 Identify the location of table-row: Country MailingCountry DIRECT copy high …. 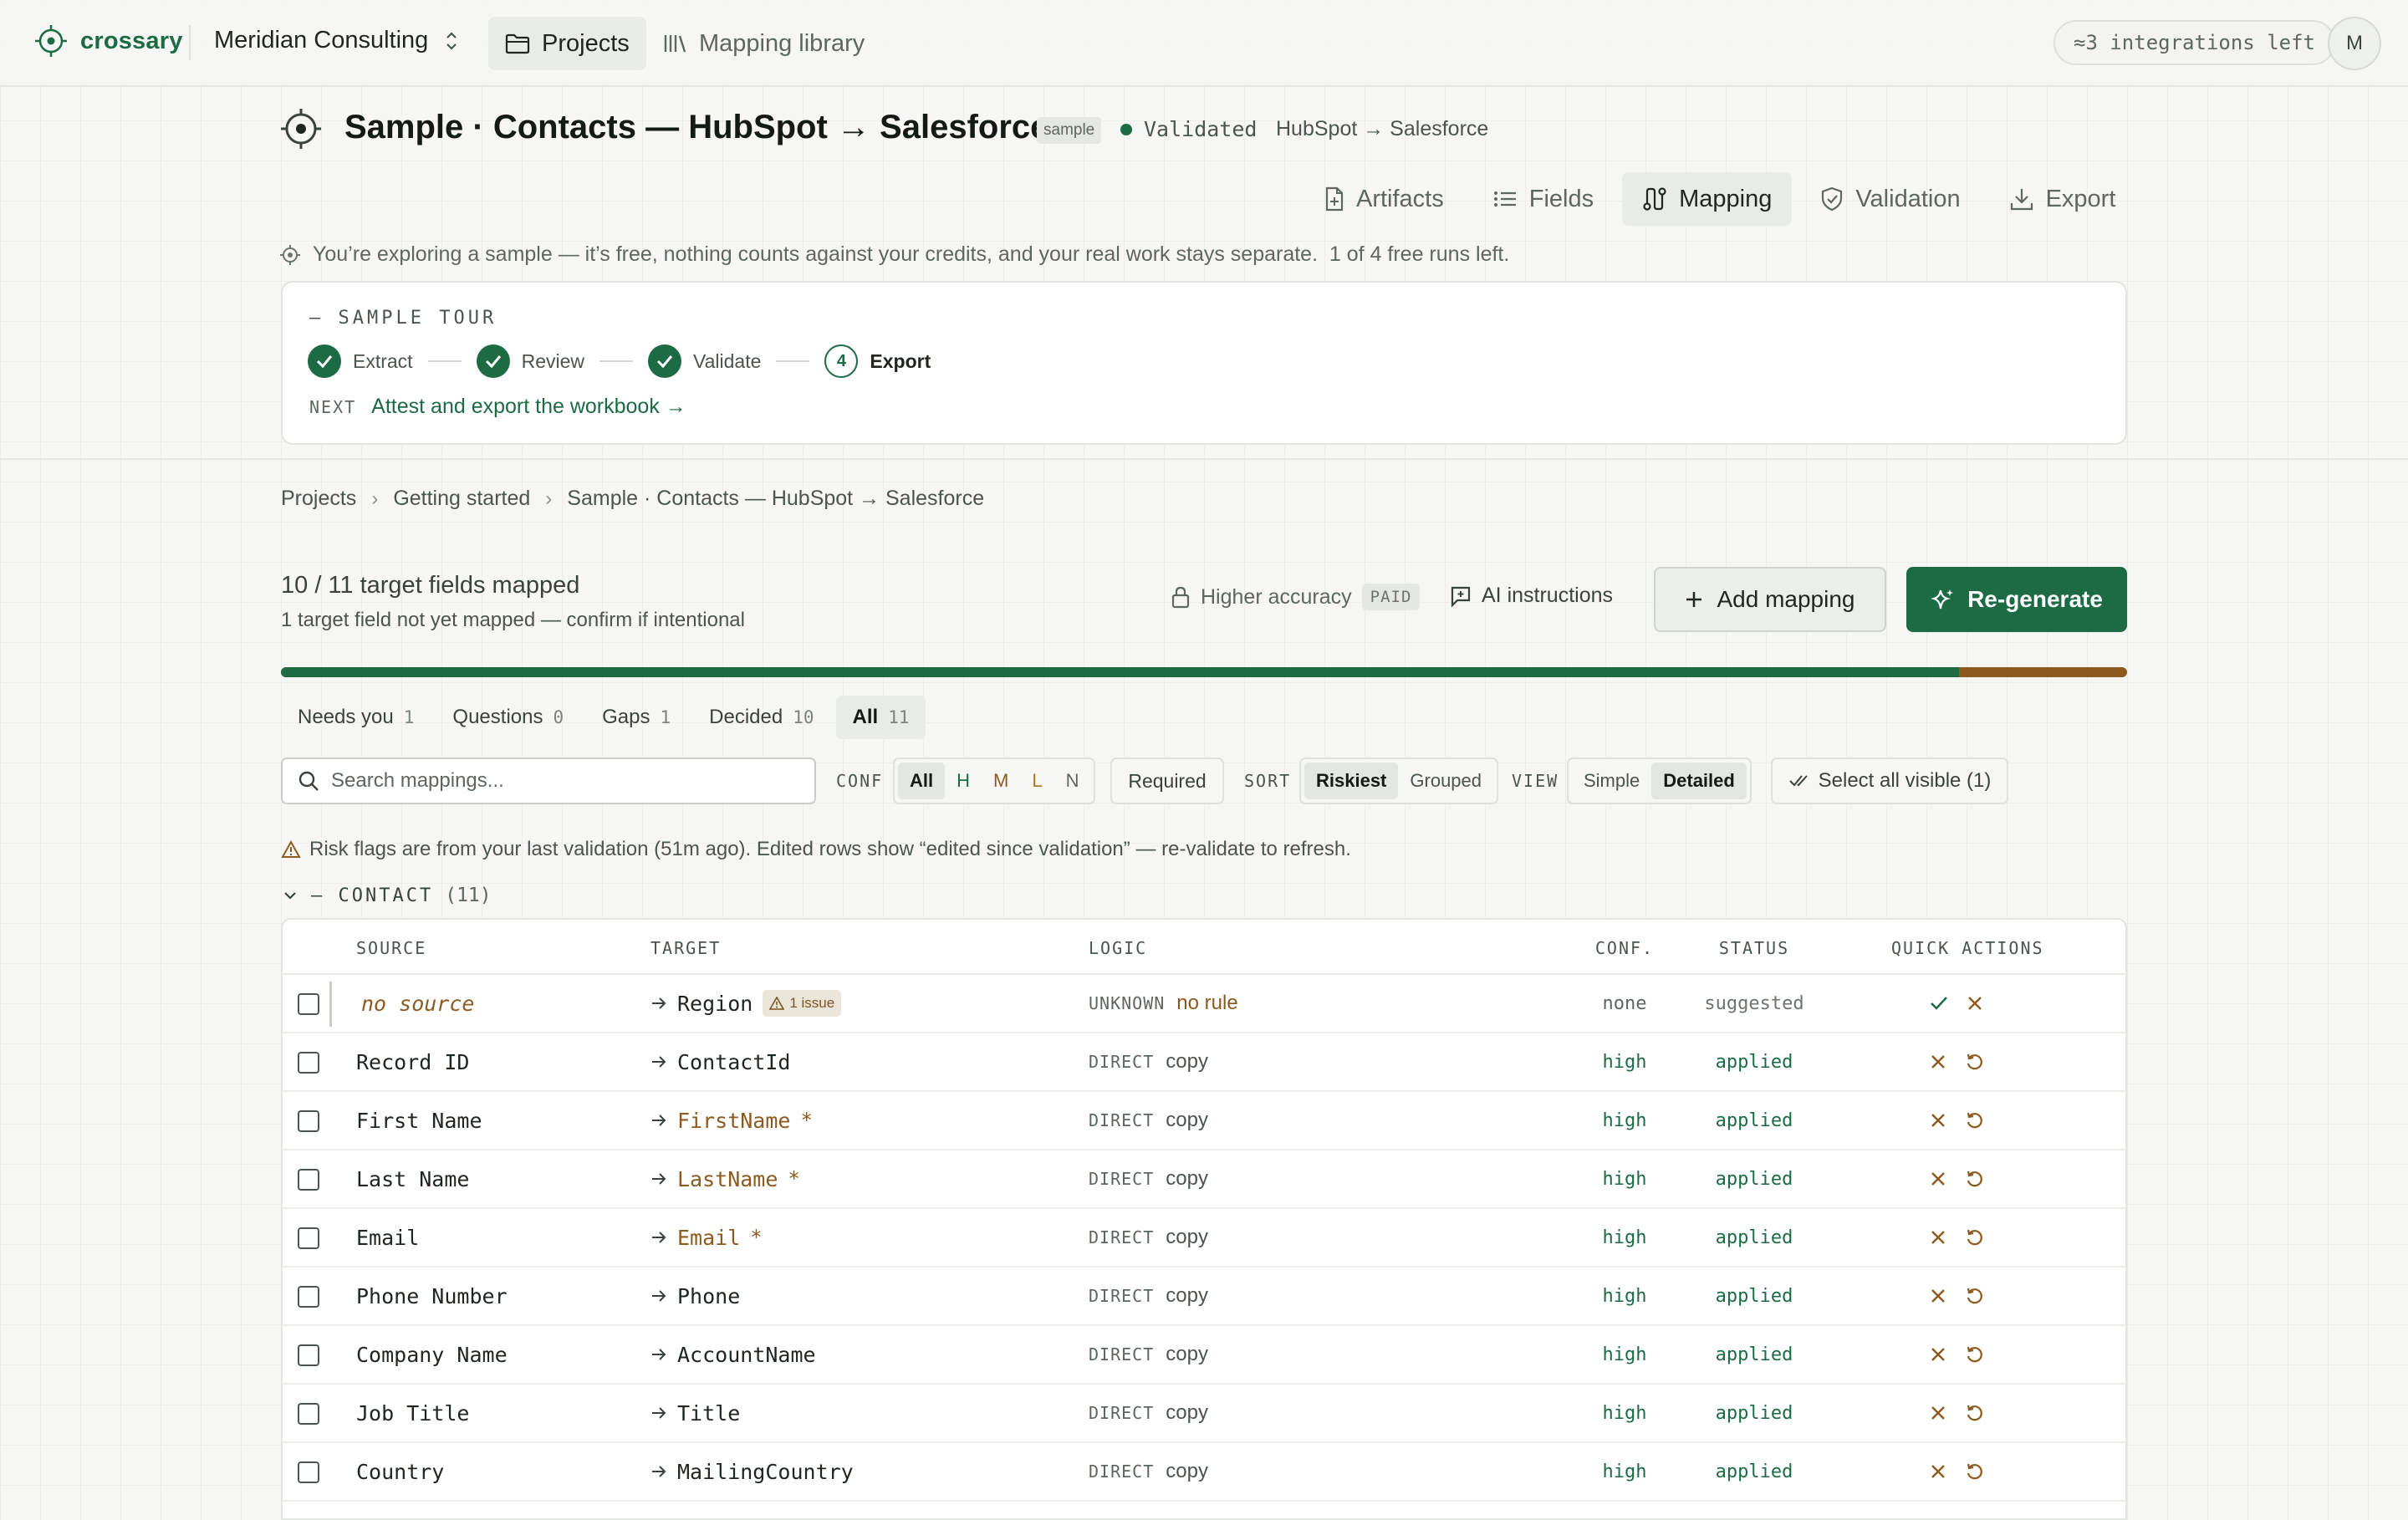
(1204, 1473).